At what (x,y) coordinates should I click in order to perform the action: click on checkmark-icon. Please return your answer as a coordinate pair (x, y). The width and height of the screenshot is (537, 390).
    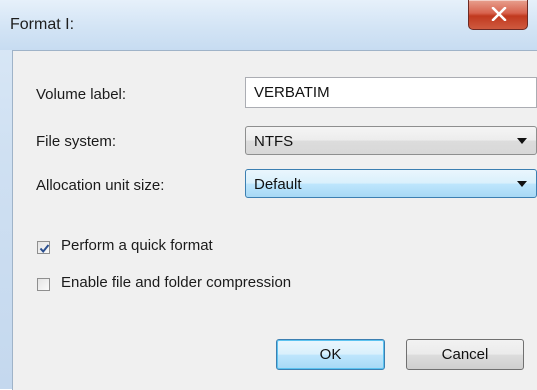
    Looking at the image, I should click on (44, 249).